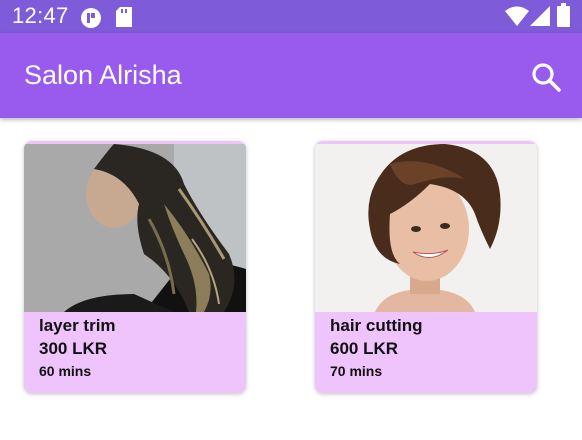 Image resolution: width=582 pixels, height=440 pixels. What do you see at coordinates (517, 16) in the screenshot?
I see `wifi-icon` at bounding box center [517, 16].